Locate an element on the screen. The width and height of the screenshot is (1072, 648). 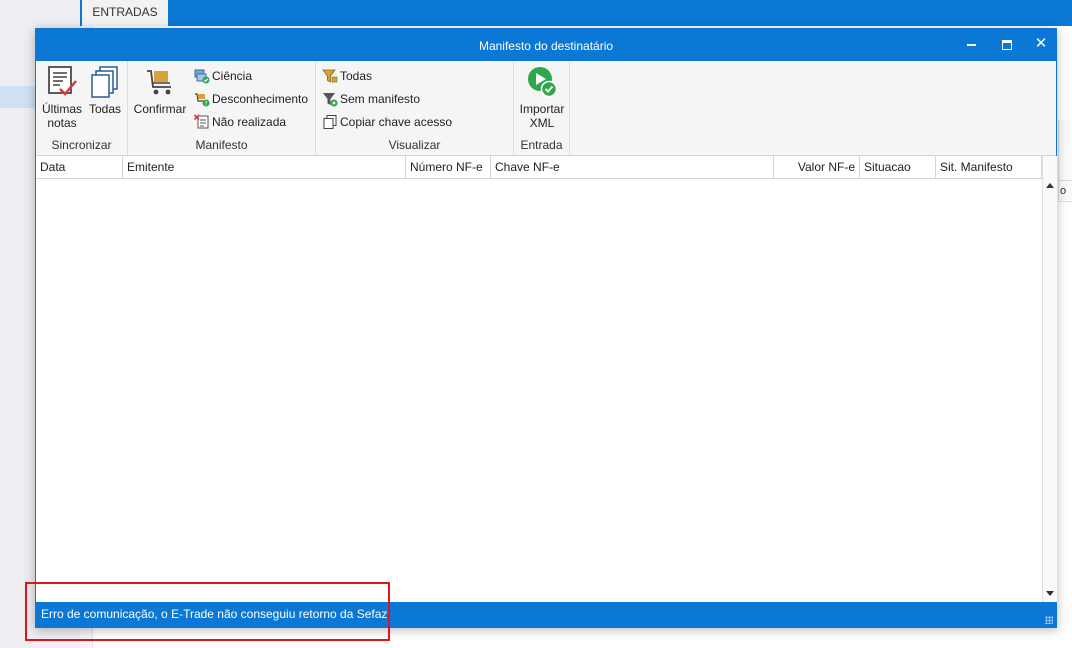
ultimas-label-line1: Últimas is located at coordinates (61, 109).